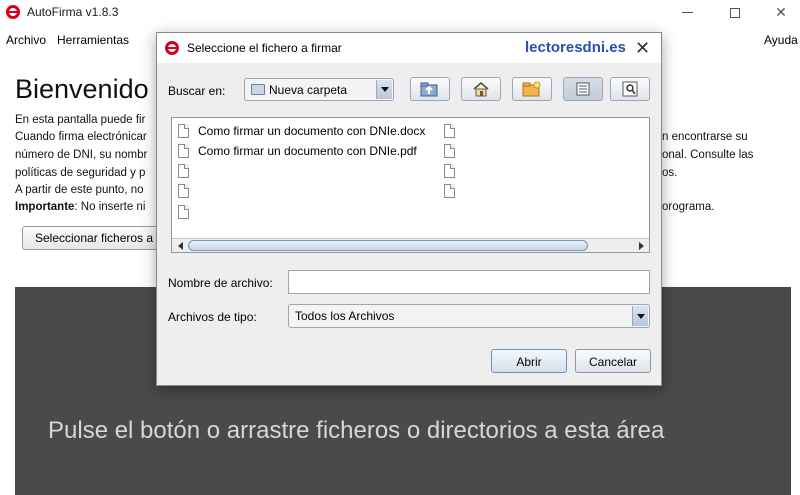  I want to click on filetype-value: Todos los Archivos, so click(345, 316).